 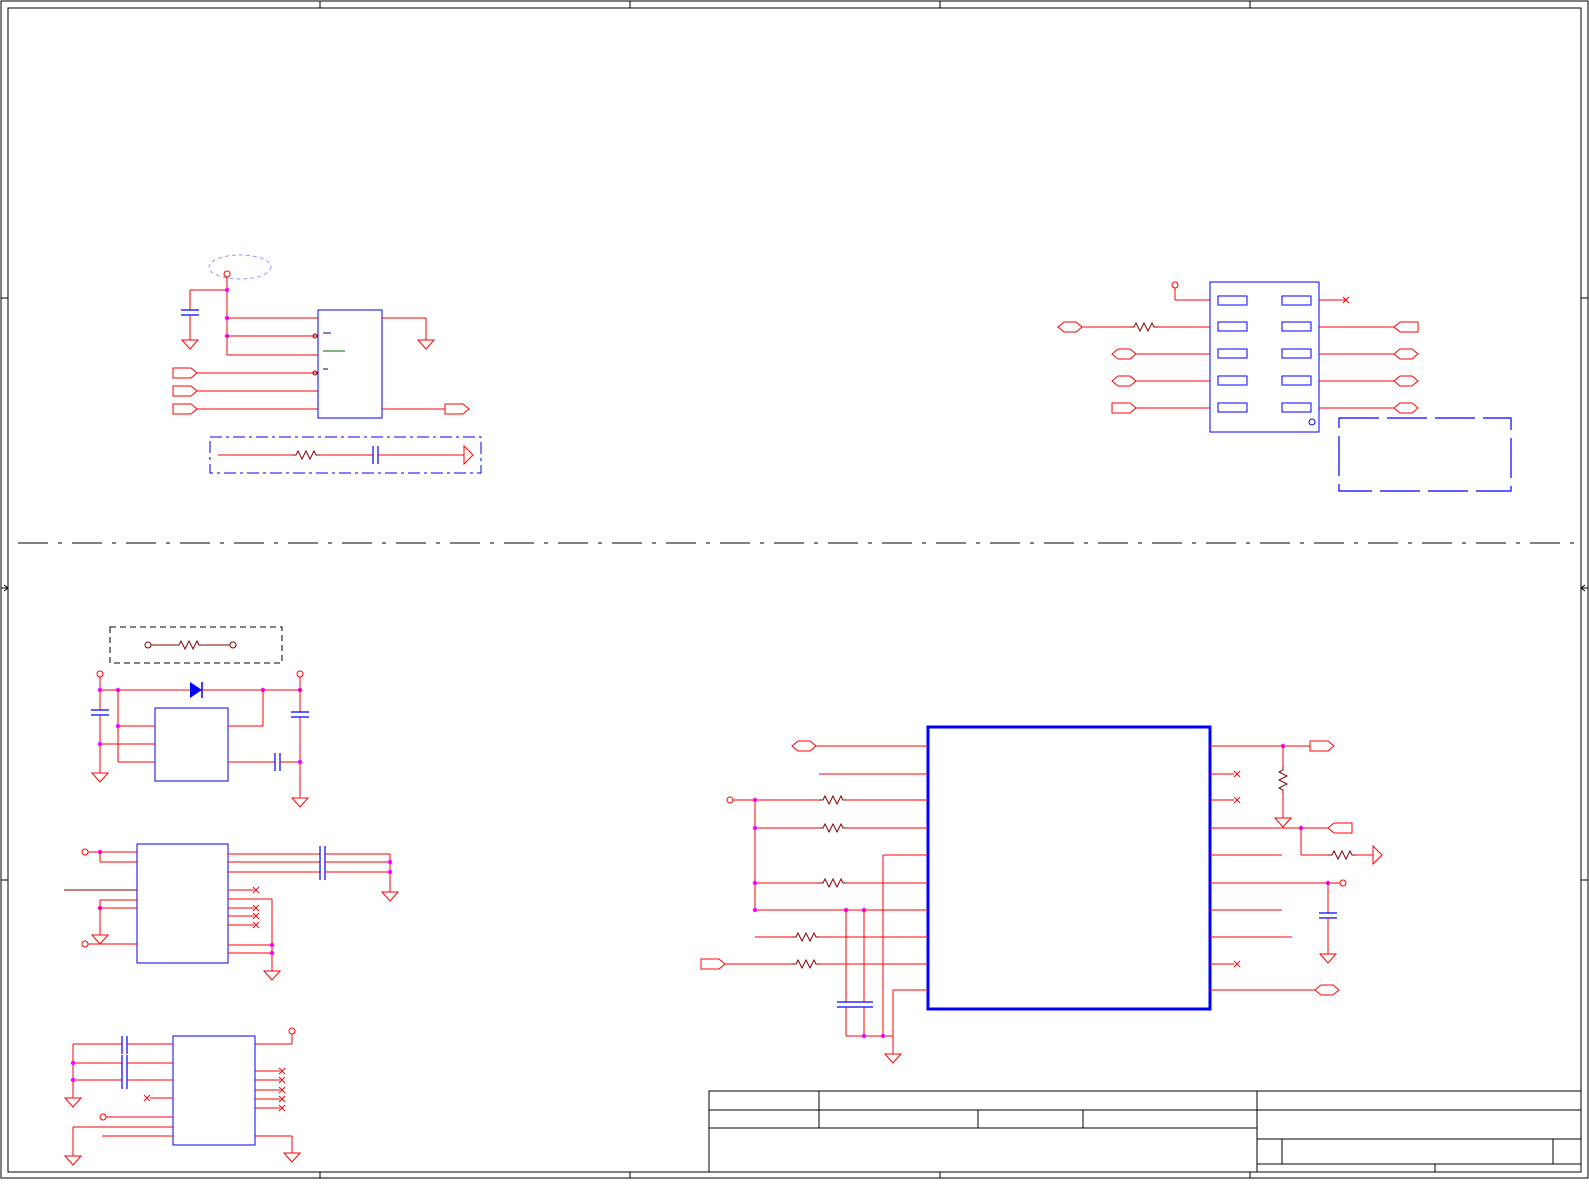 What do you see at coordinates (231, 912) in the screenshot?
I see `ic2-circuit` at bounding box center [231, 912].